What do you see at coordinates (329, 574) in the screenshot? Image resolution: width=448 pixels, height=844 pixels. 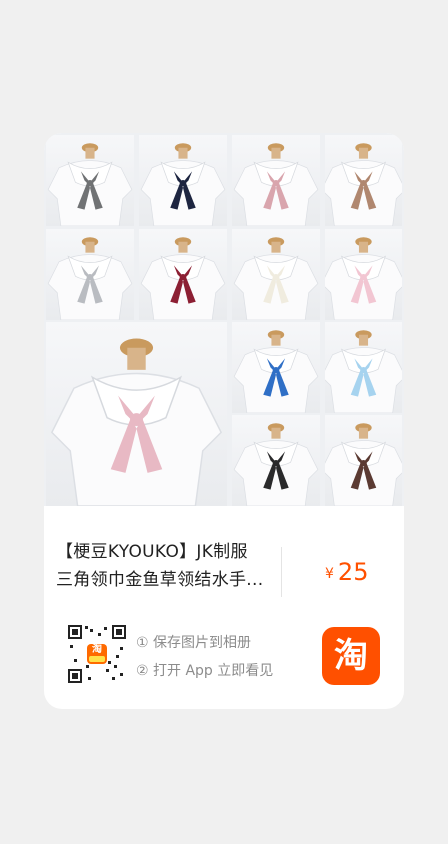 I see `currency-symbol: ¥` at bounding box center [329, 574].